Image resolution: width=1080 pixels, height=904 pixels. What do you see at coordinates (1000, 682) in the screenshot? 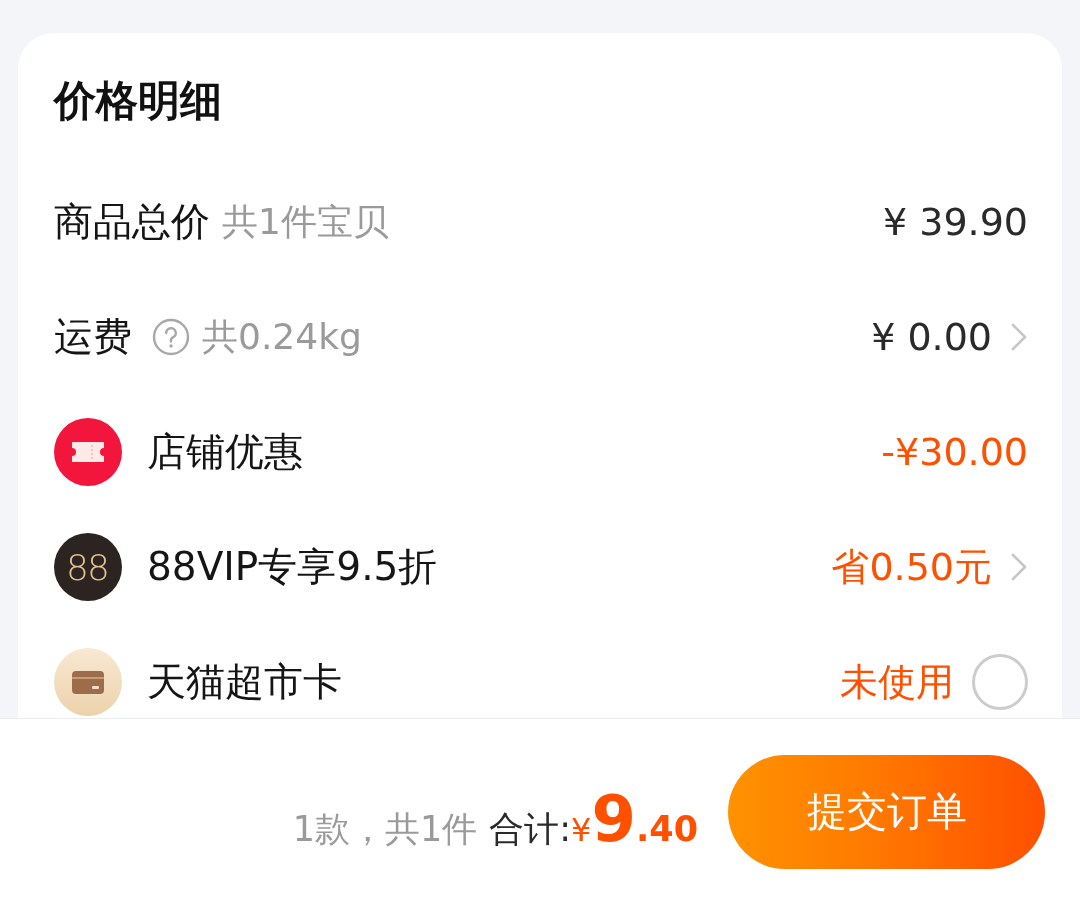
I see `radio-button` at bounding box center [1000, 682].